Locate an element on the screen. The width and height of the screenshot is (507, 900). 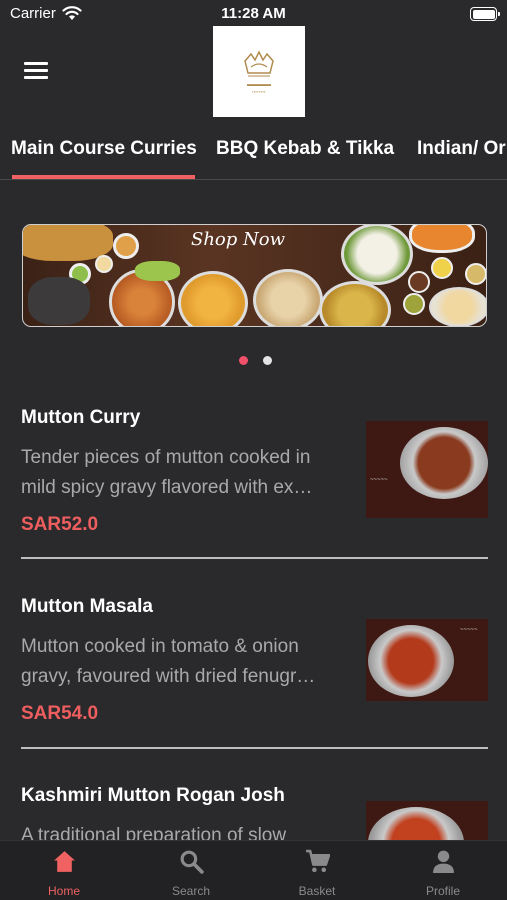
clock: 11:28 AM is located at coordinates (253, 13).